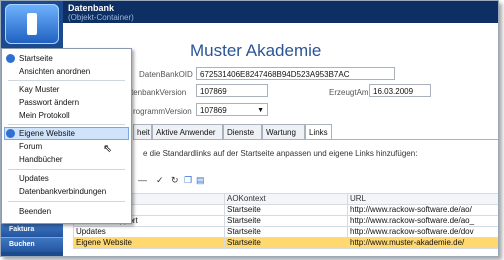  I want to click on chevron-down-icon: ▼, so click(260, 110).